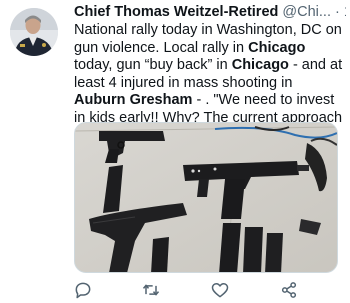 This screenshot has width=350, height=303. I want to click on bold-chicago-1: Chicago, so click(277, 47).